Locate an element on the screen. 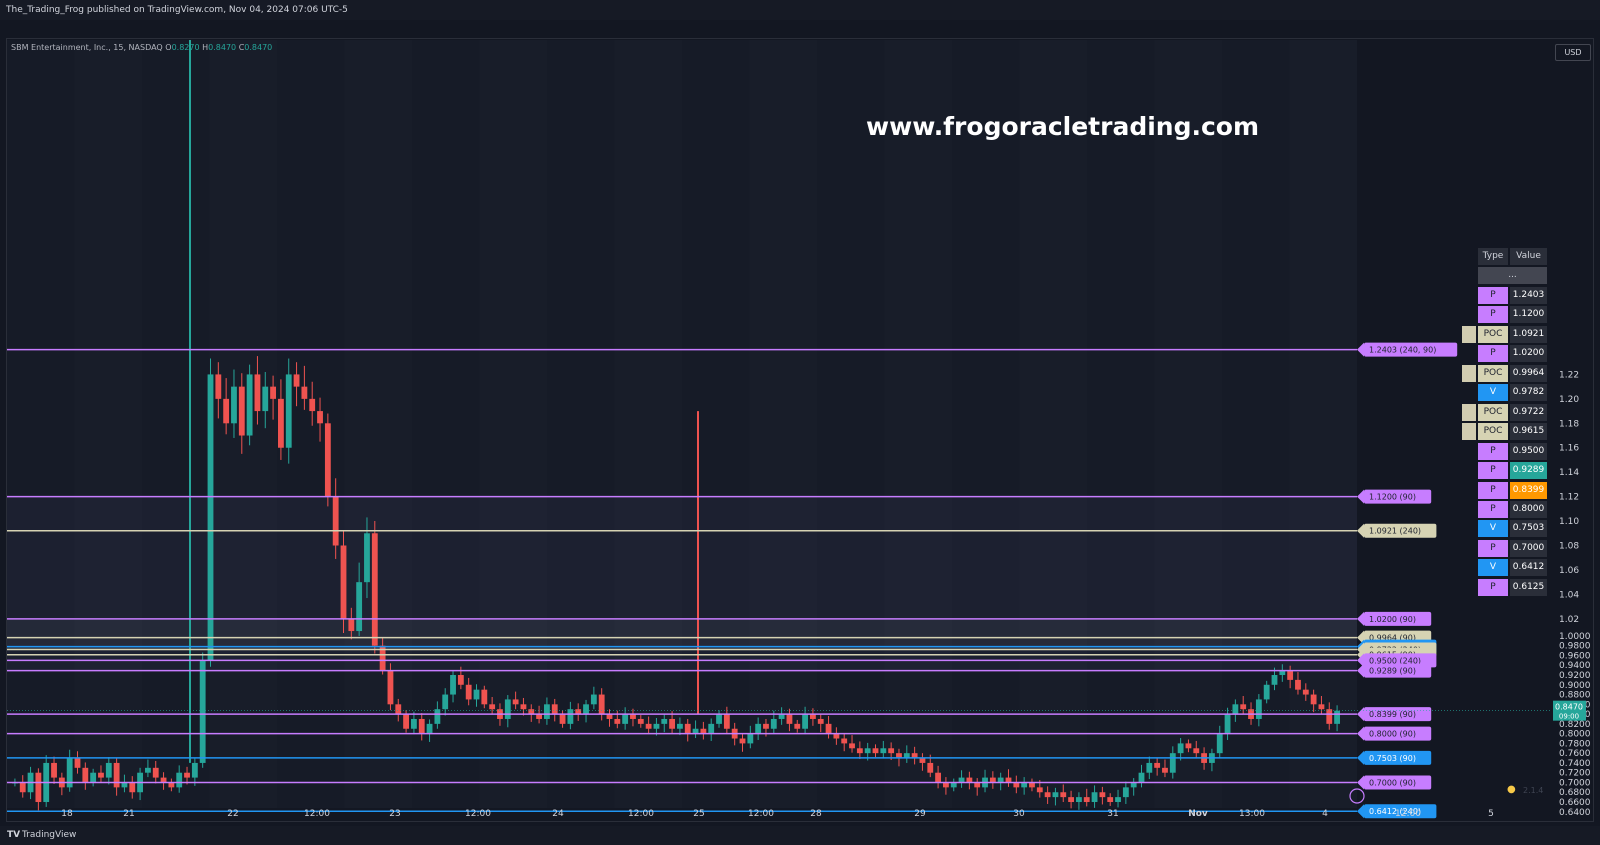  time-tick-label: 30 is located at coordinates (1019, 814).